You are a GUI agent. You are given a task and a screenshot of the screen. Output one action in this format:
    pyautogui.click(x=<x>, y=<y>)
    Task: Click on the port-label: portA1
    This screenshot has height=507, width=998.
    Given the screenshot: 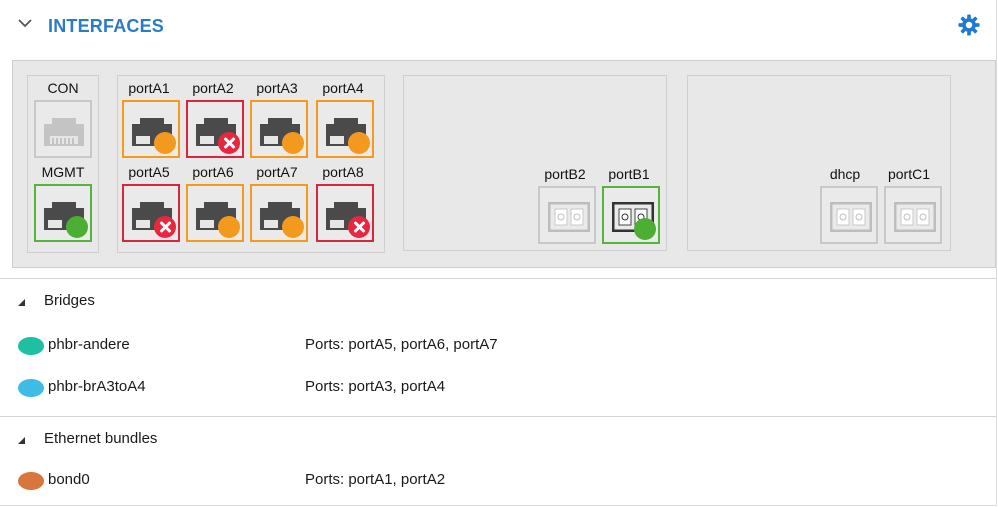 What is the action you would take?
    pyautogui.click(x=149, y=88)
    